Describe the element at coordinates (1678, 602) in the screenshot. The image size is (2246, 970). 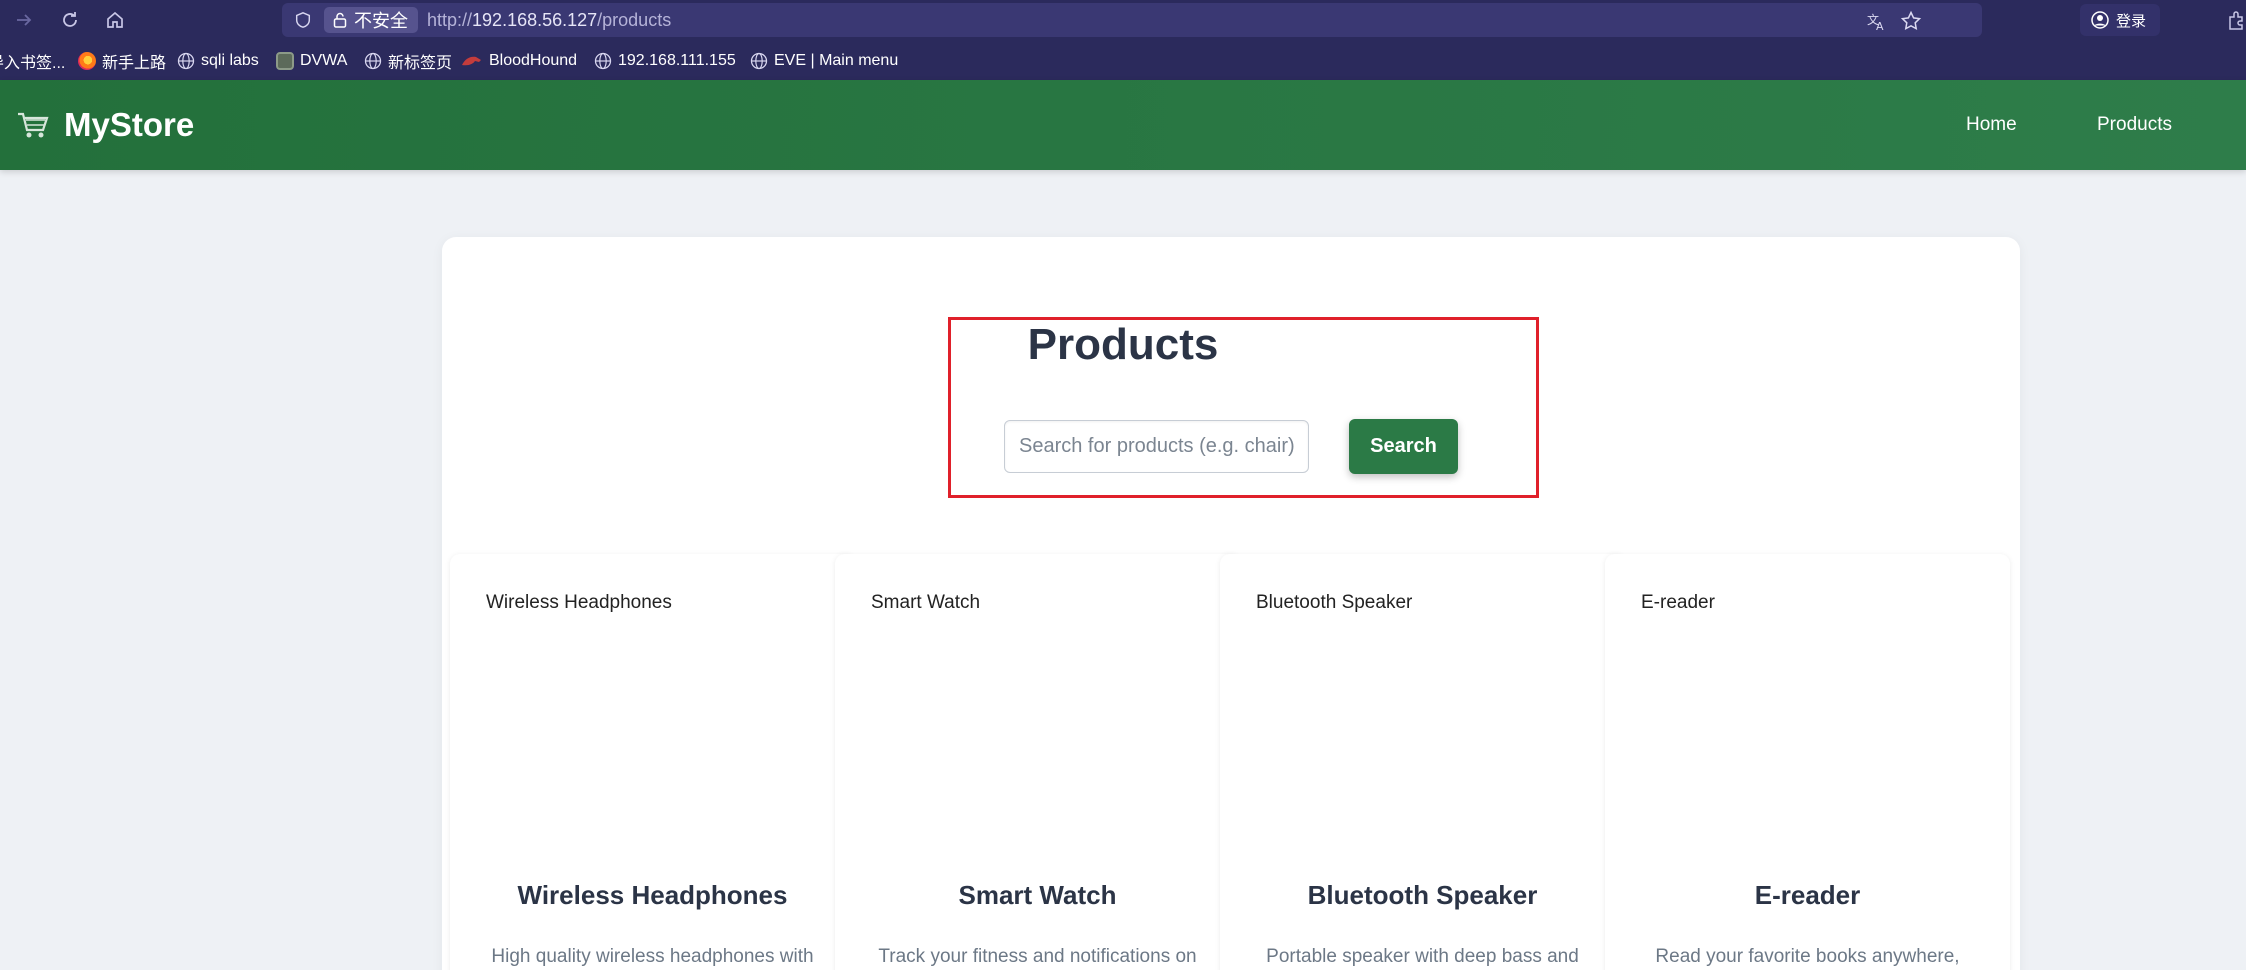
I see `product-image-alt: E-reader` at that location.